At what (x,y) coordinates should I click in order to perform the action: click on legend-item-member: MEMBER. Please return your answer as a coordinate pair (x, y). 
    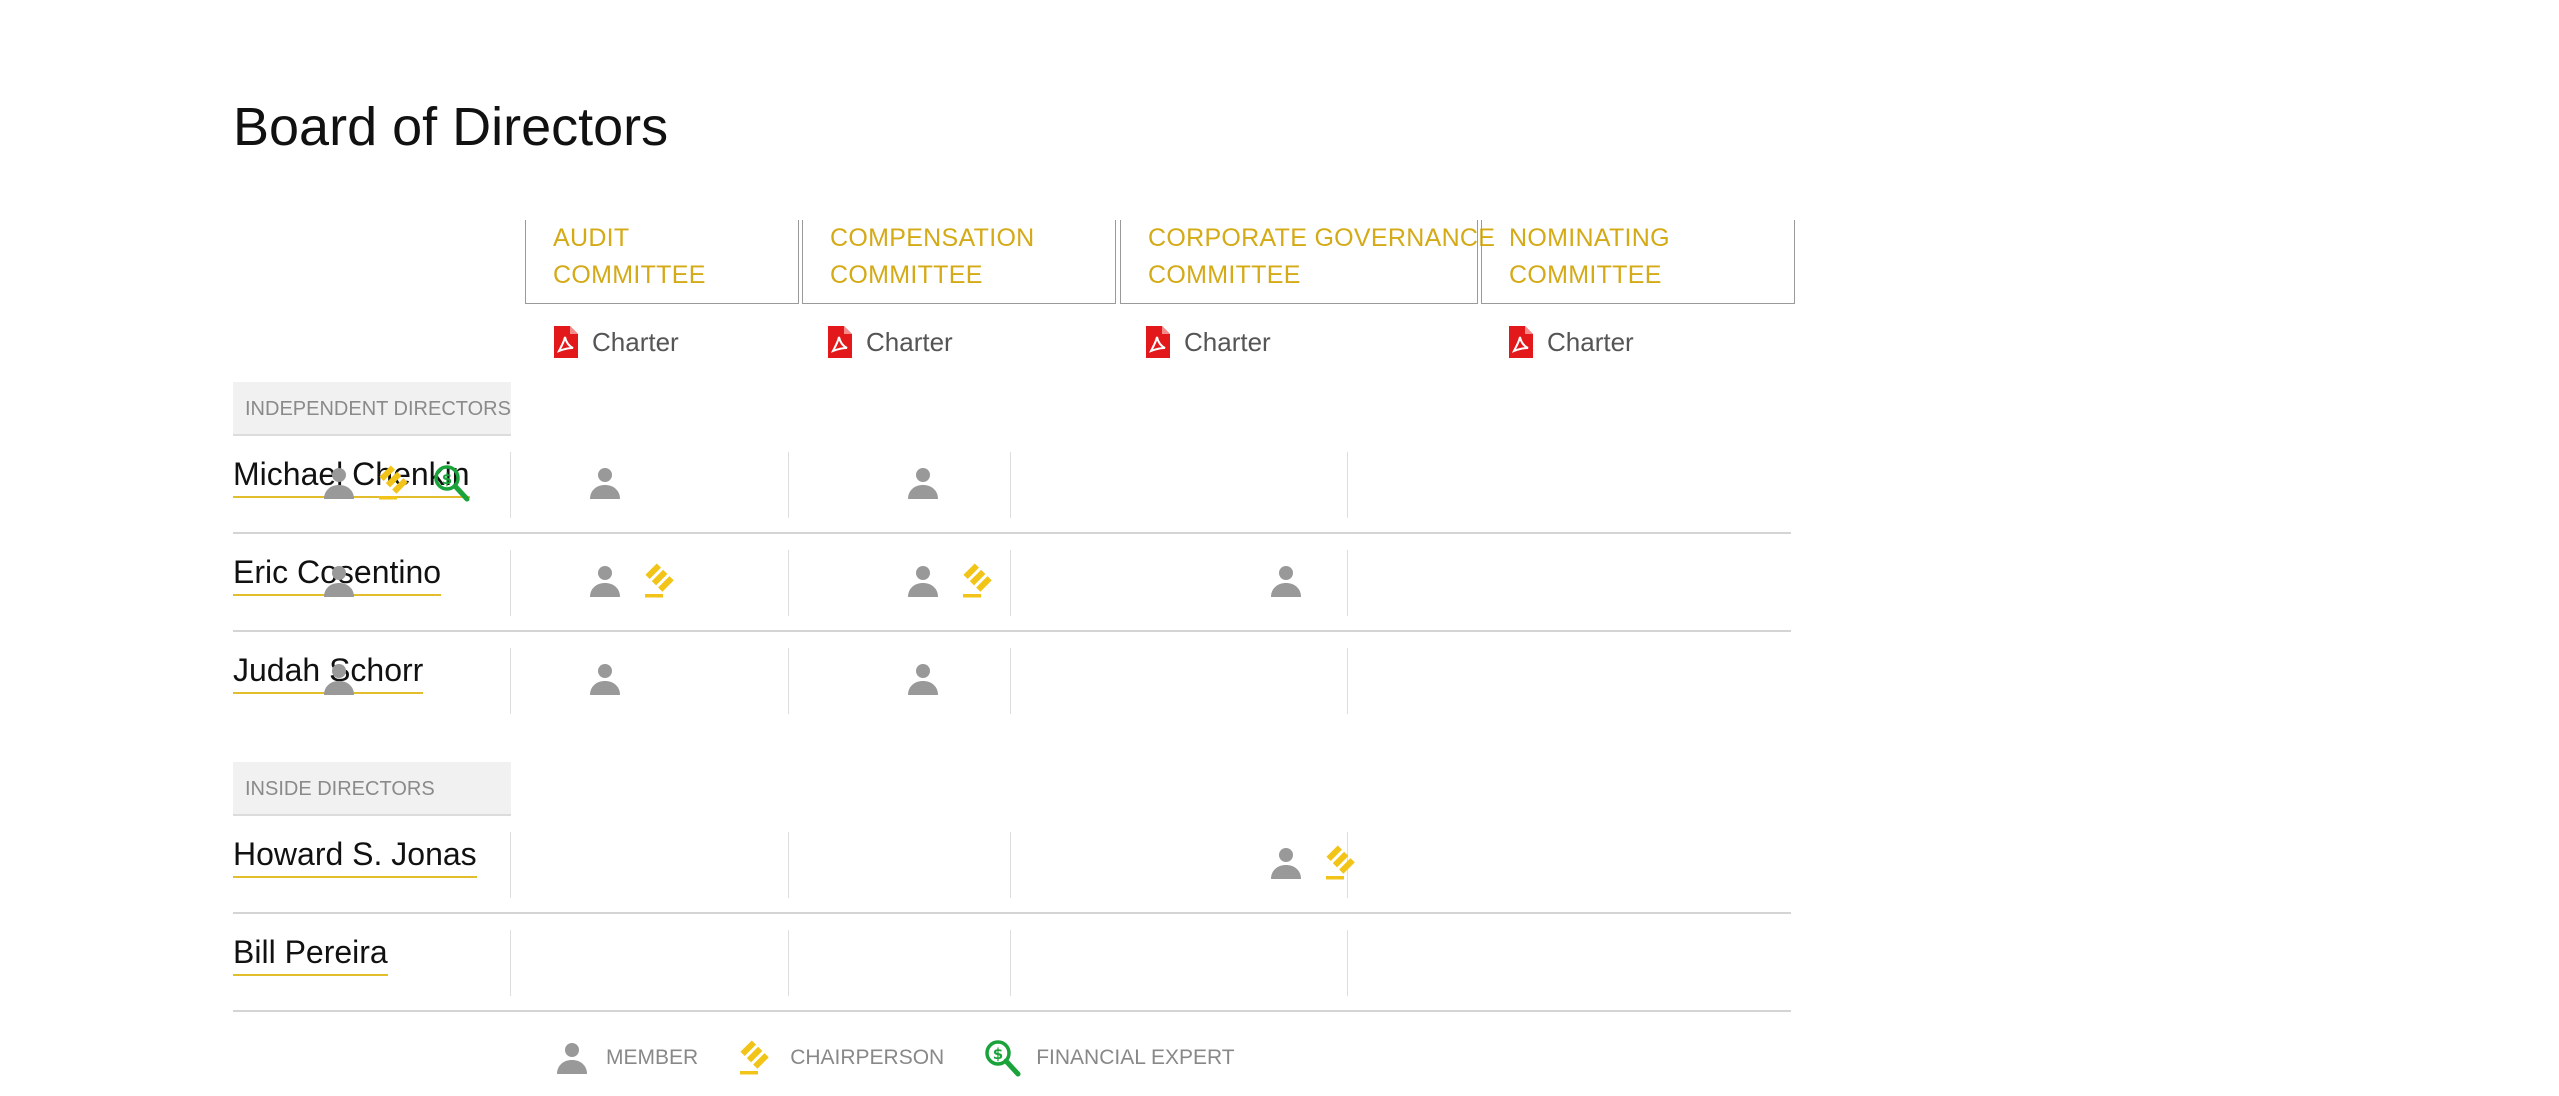
    Looking at the image, I should click on (625, 1058).